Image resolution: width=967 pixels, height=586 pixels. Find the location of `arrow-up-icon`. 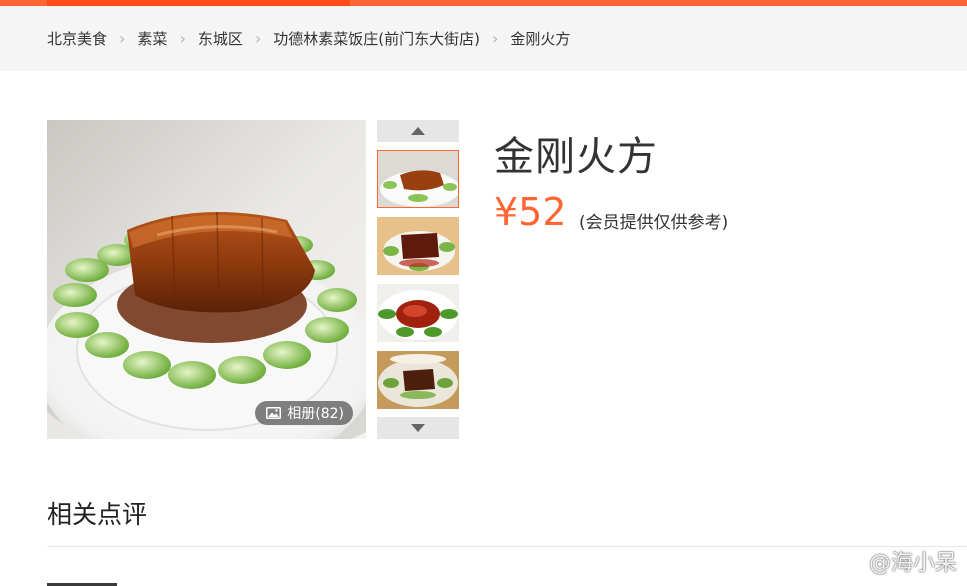

arrow-up-icon is located at coordinates (418, 131).